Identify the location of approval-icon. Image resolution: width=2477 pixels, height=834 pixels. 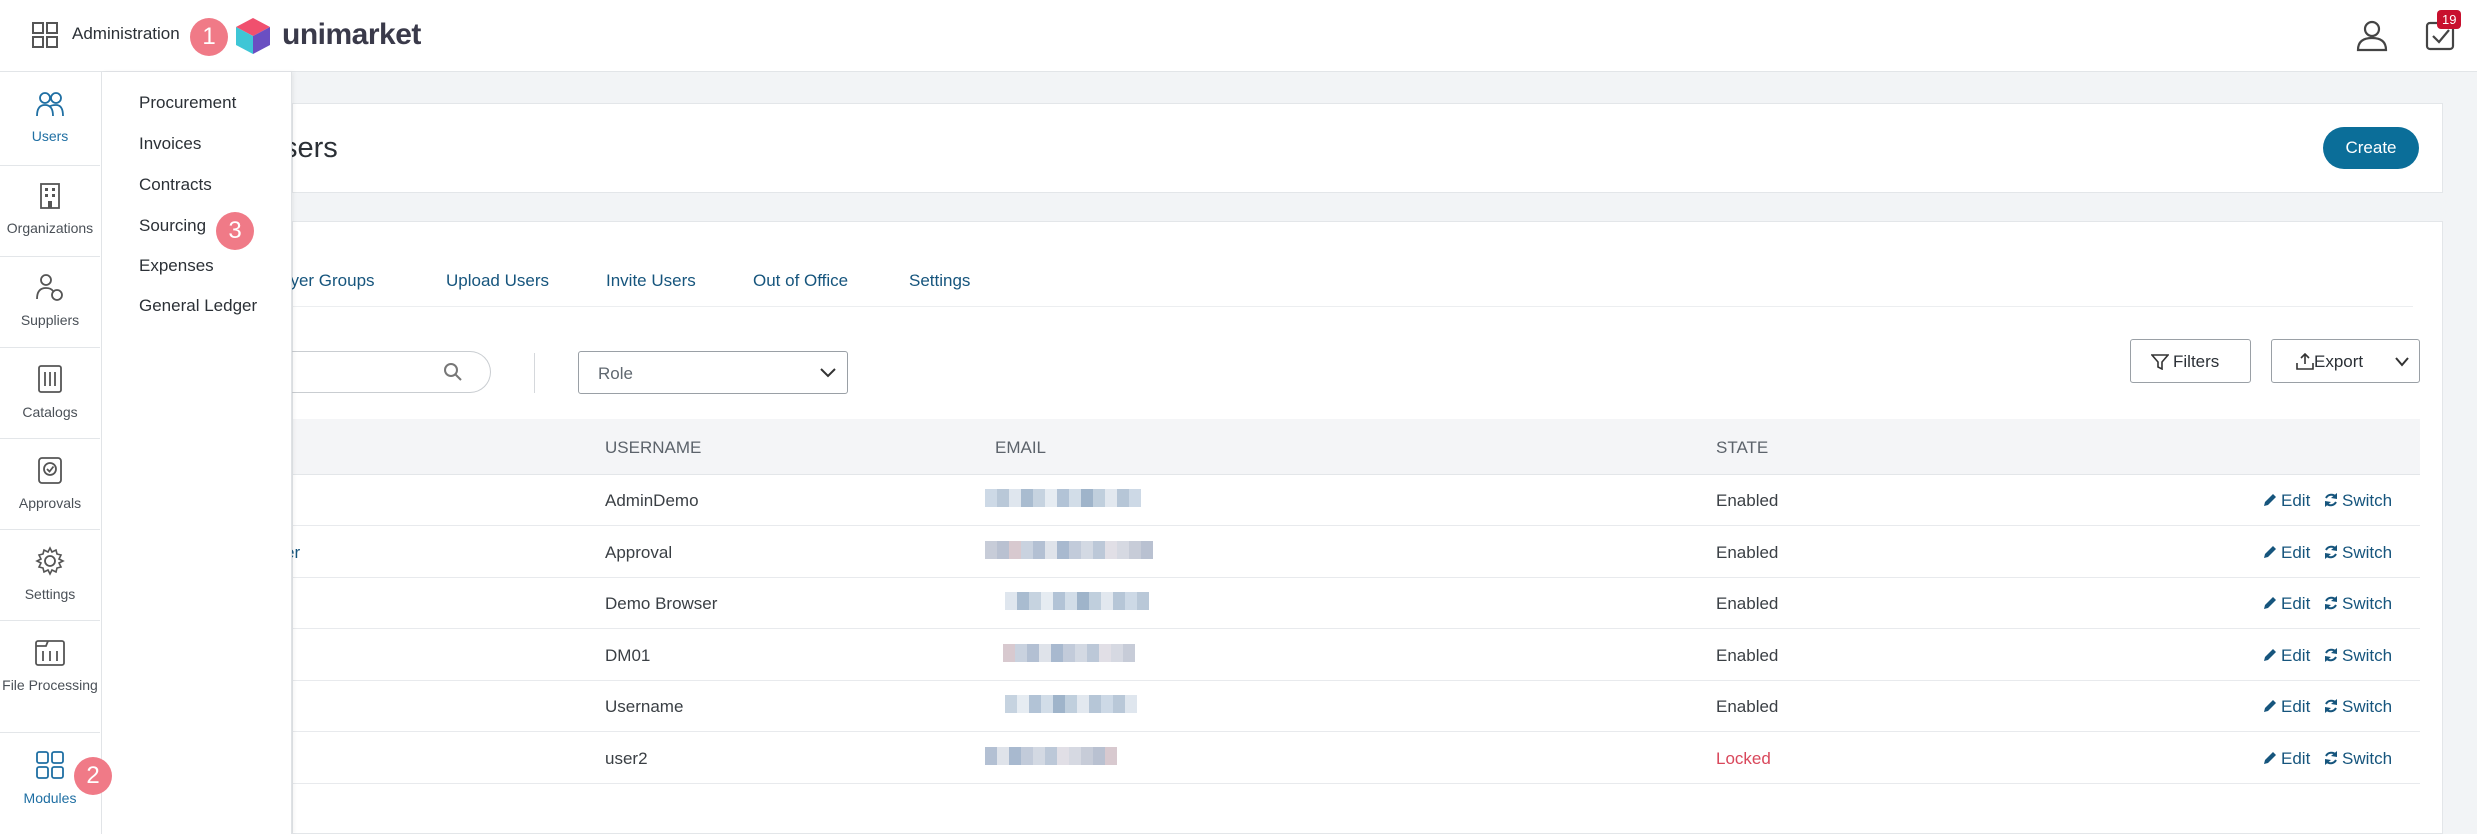
(50, 470).